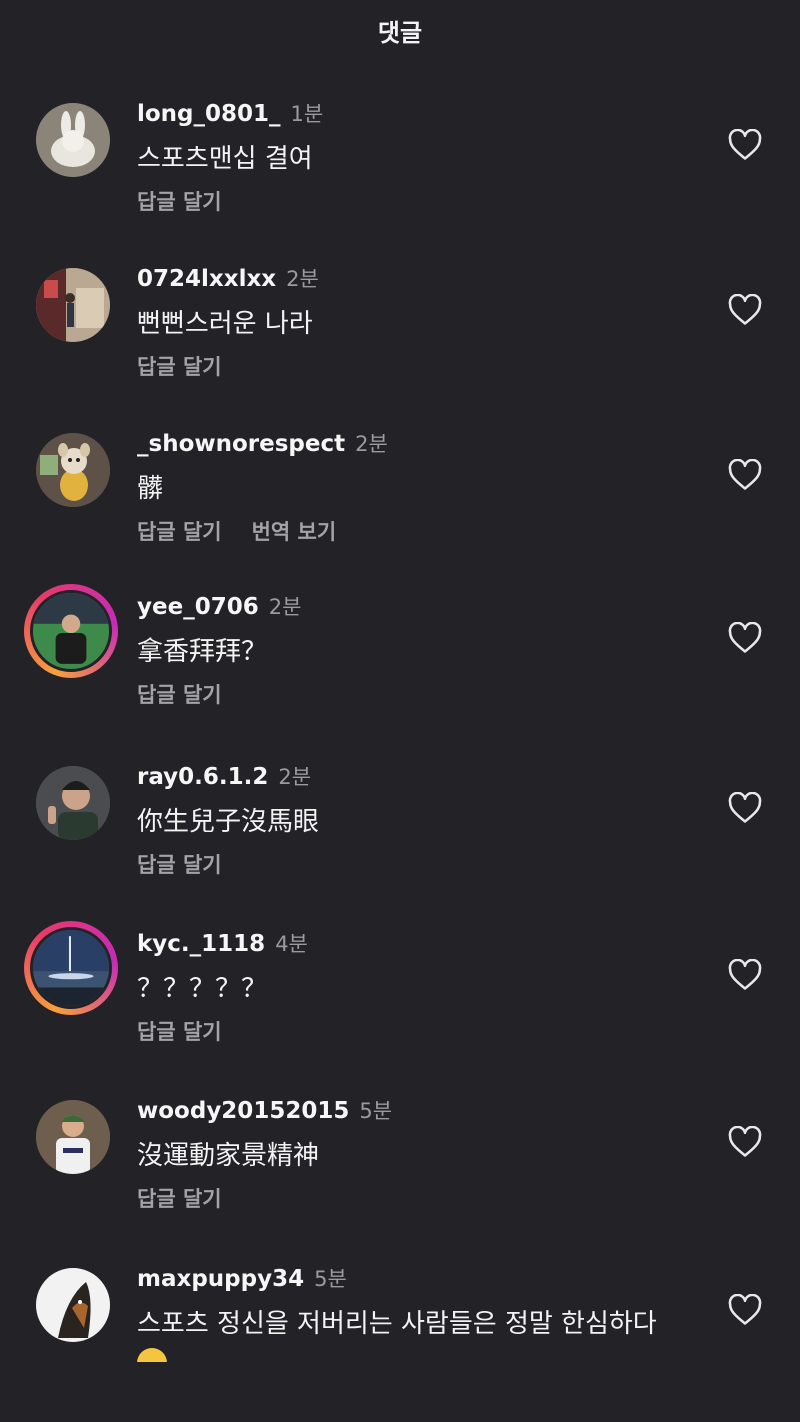  Describe the element at coordinates (202, 777) in the screenshot. I see `username: ray0.6.1.2` at that location.